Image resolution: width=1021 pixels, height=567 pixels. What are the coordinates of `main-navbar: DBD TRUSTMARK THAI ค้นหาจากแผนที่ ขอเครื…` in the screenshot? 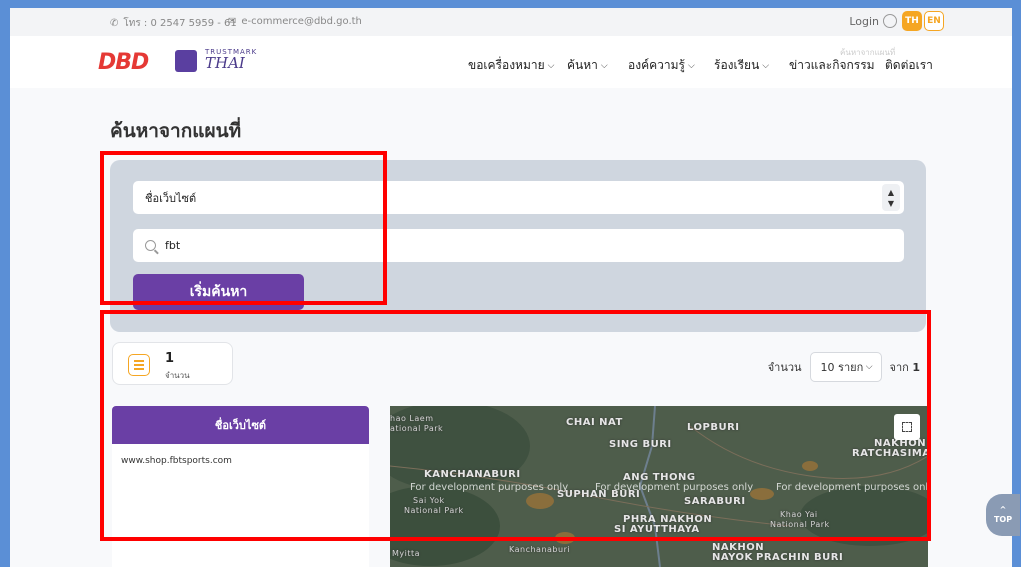 It's located at (511, 62).